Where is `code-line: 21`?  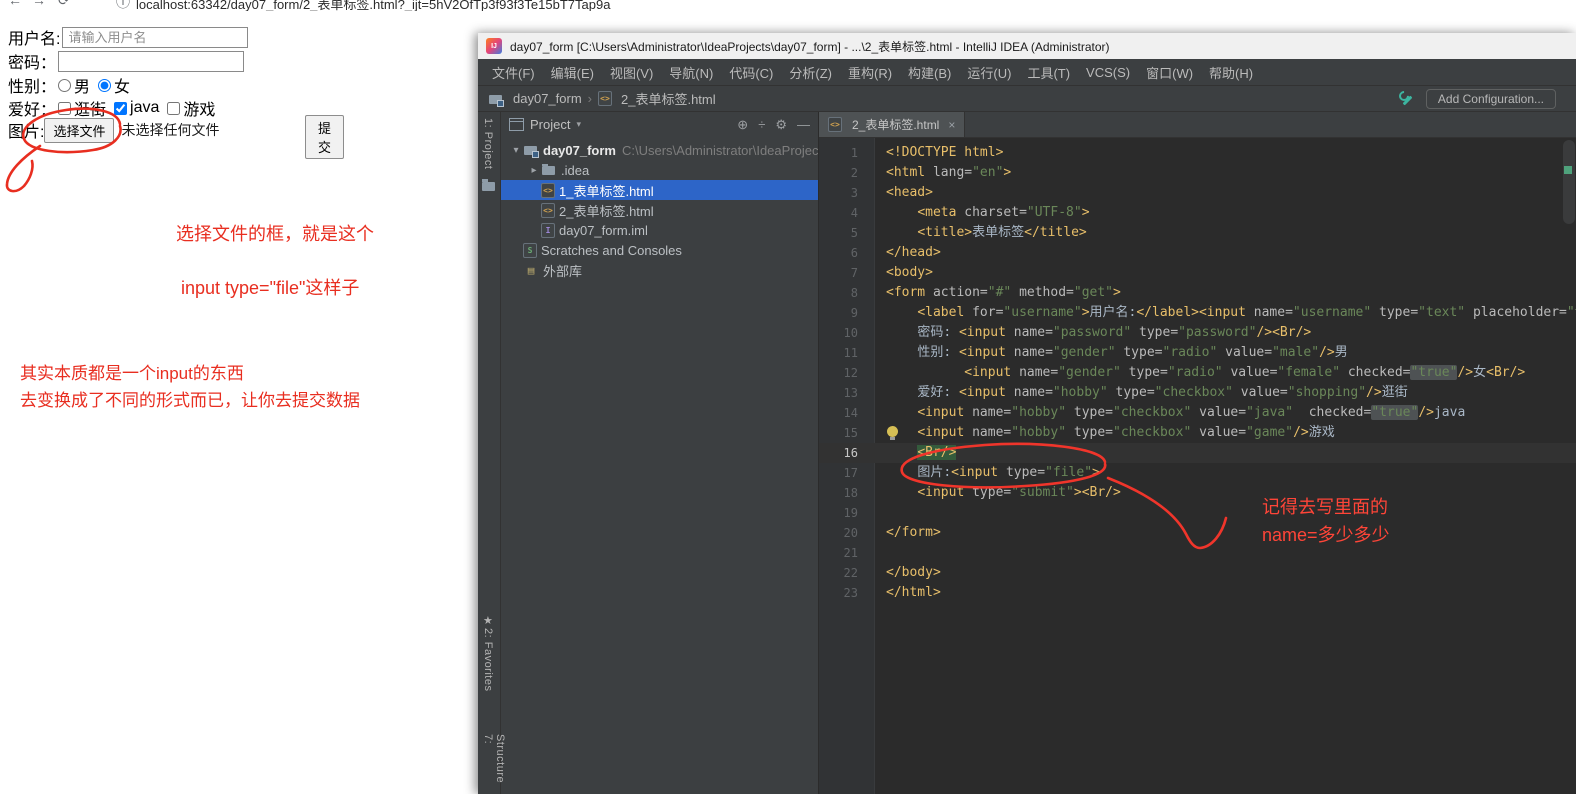
code-line: 21 is located at coordinates (1197, 553).